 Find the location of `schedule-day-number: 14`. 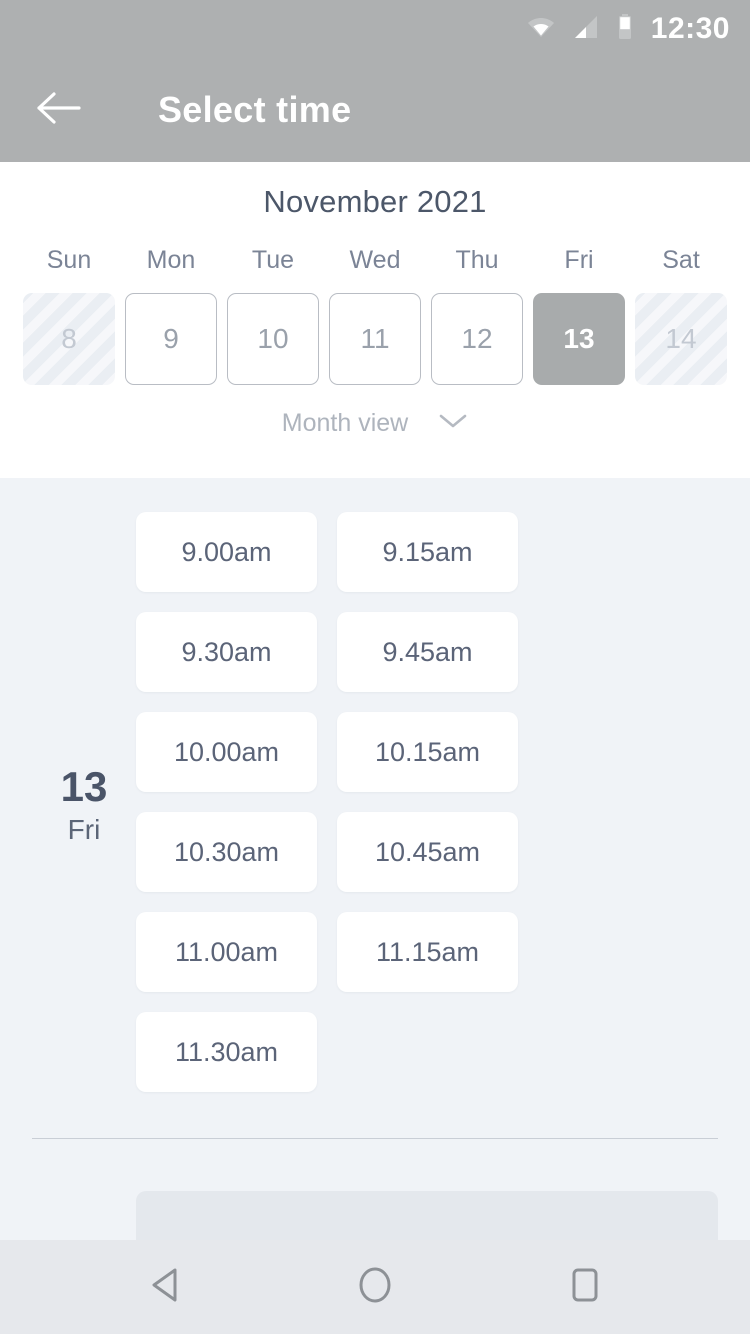

schedule-day-number: 14 is located at coordinates (84, 1238).